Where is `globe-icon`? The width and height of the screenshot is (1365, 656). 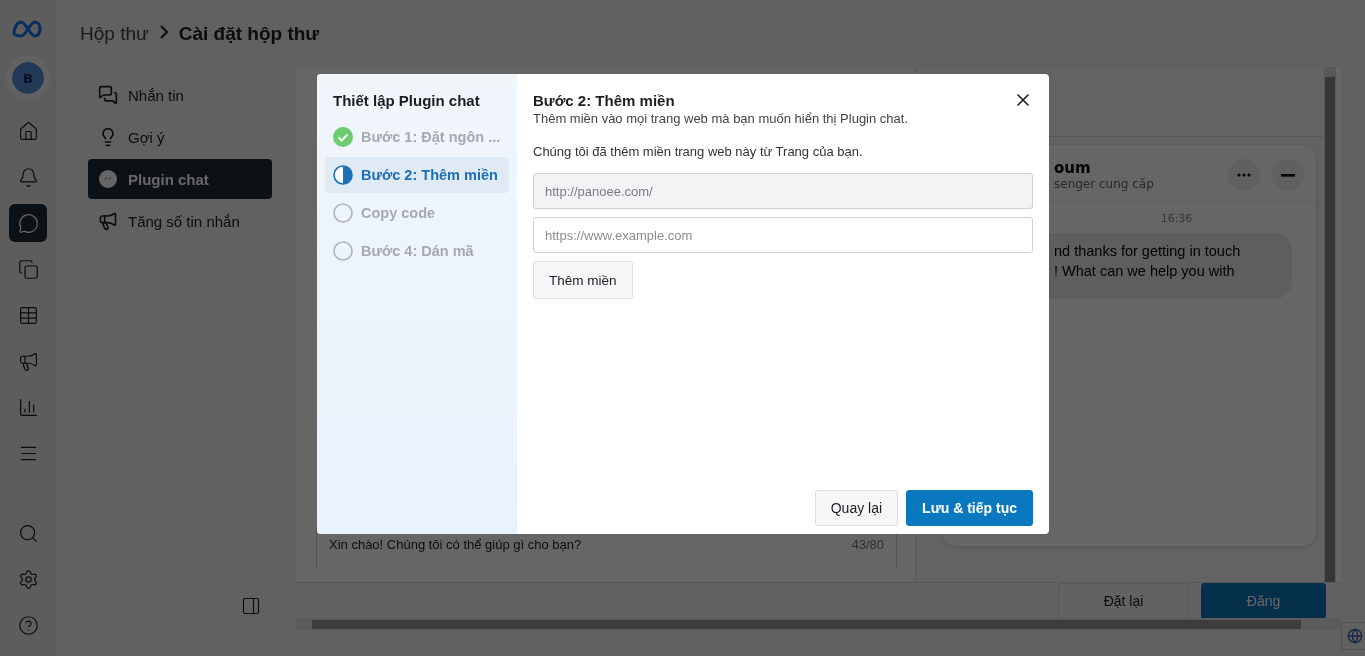 globe-icon is located at coordinates (1355, 636).